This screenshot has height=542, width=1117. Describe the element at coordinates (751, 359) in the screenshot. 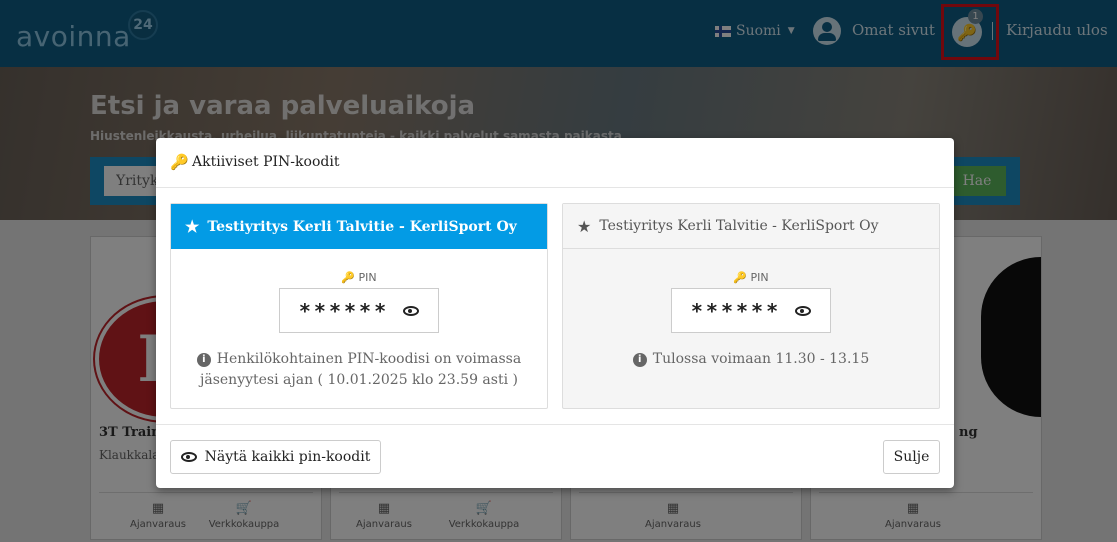

I see `pin-info: i Tulossa voimaan 11.30 - 13.15` at that location.